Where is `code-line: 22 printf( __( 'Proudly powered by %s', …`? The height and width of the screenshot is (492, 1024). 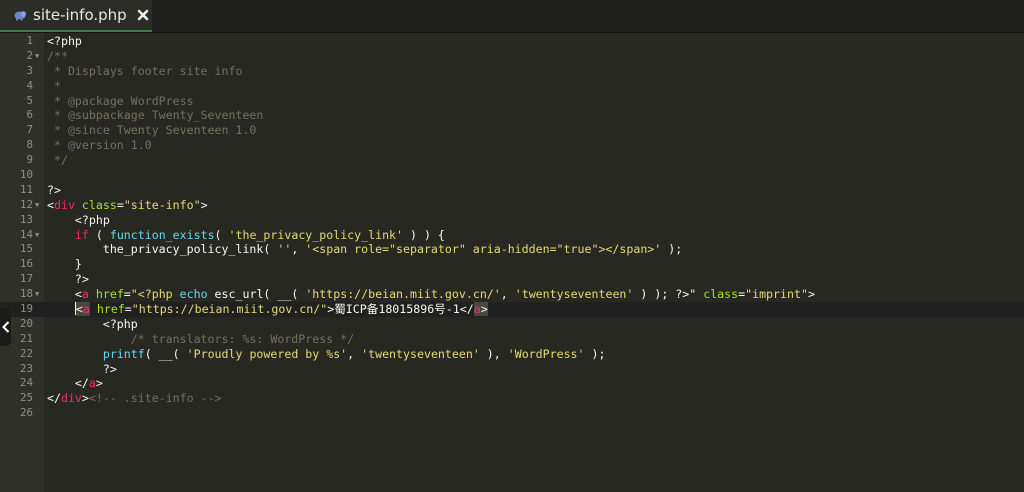
code-line: 22 printf( __( 'Proudly powered by %s', … is located at coordinates (512, 354).